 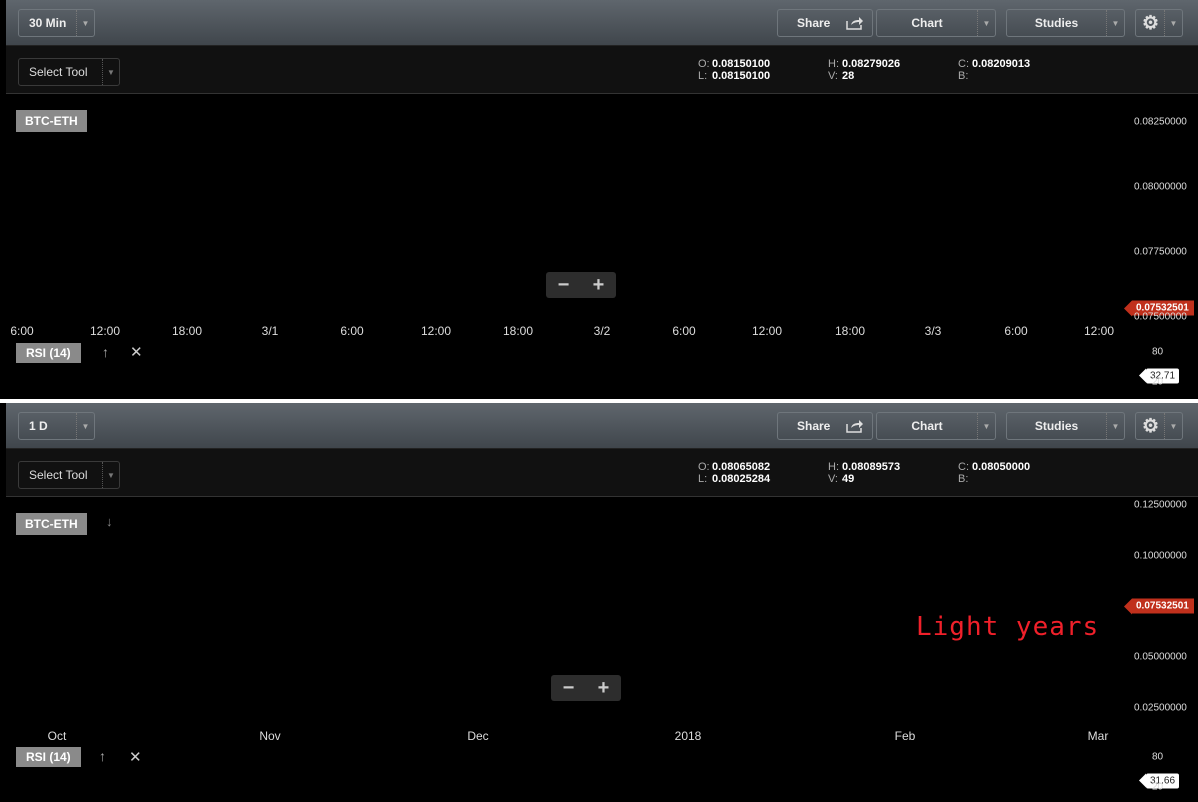 I want to click on price-axis-label: 0.02500000, so click(x=1160, y=708).